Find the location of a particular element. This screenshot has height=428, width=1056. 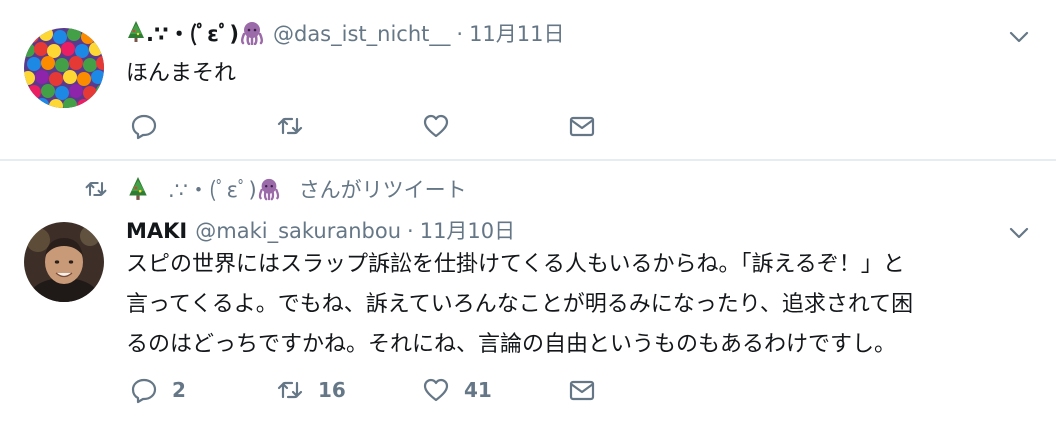

retweet-button: 16 is located at coordinates (349, 390).